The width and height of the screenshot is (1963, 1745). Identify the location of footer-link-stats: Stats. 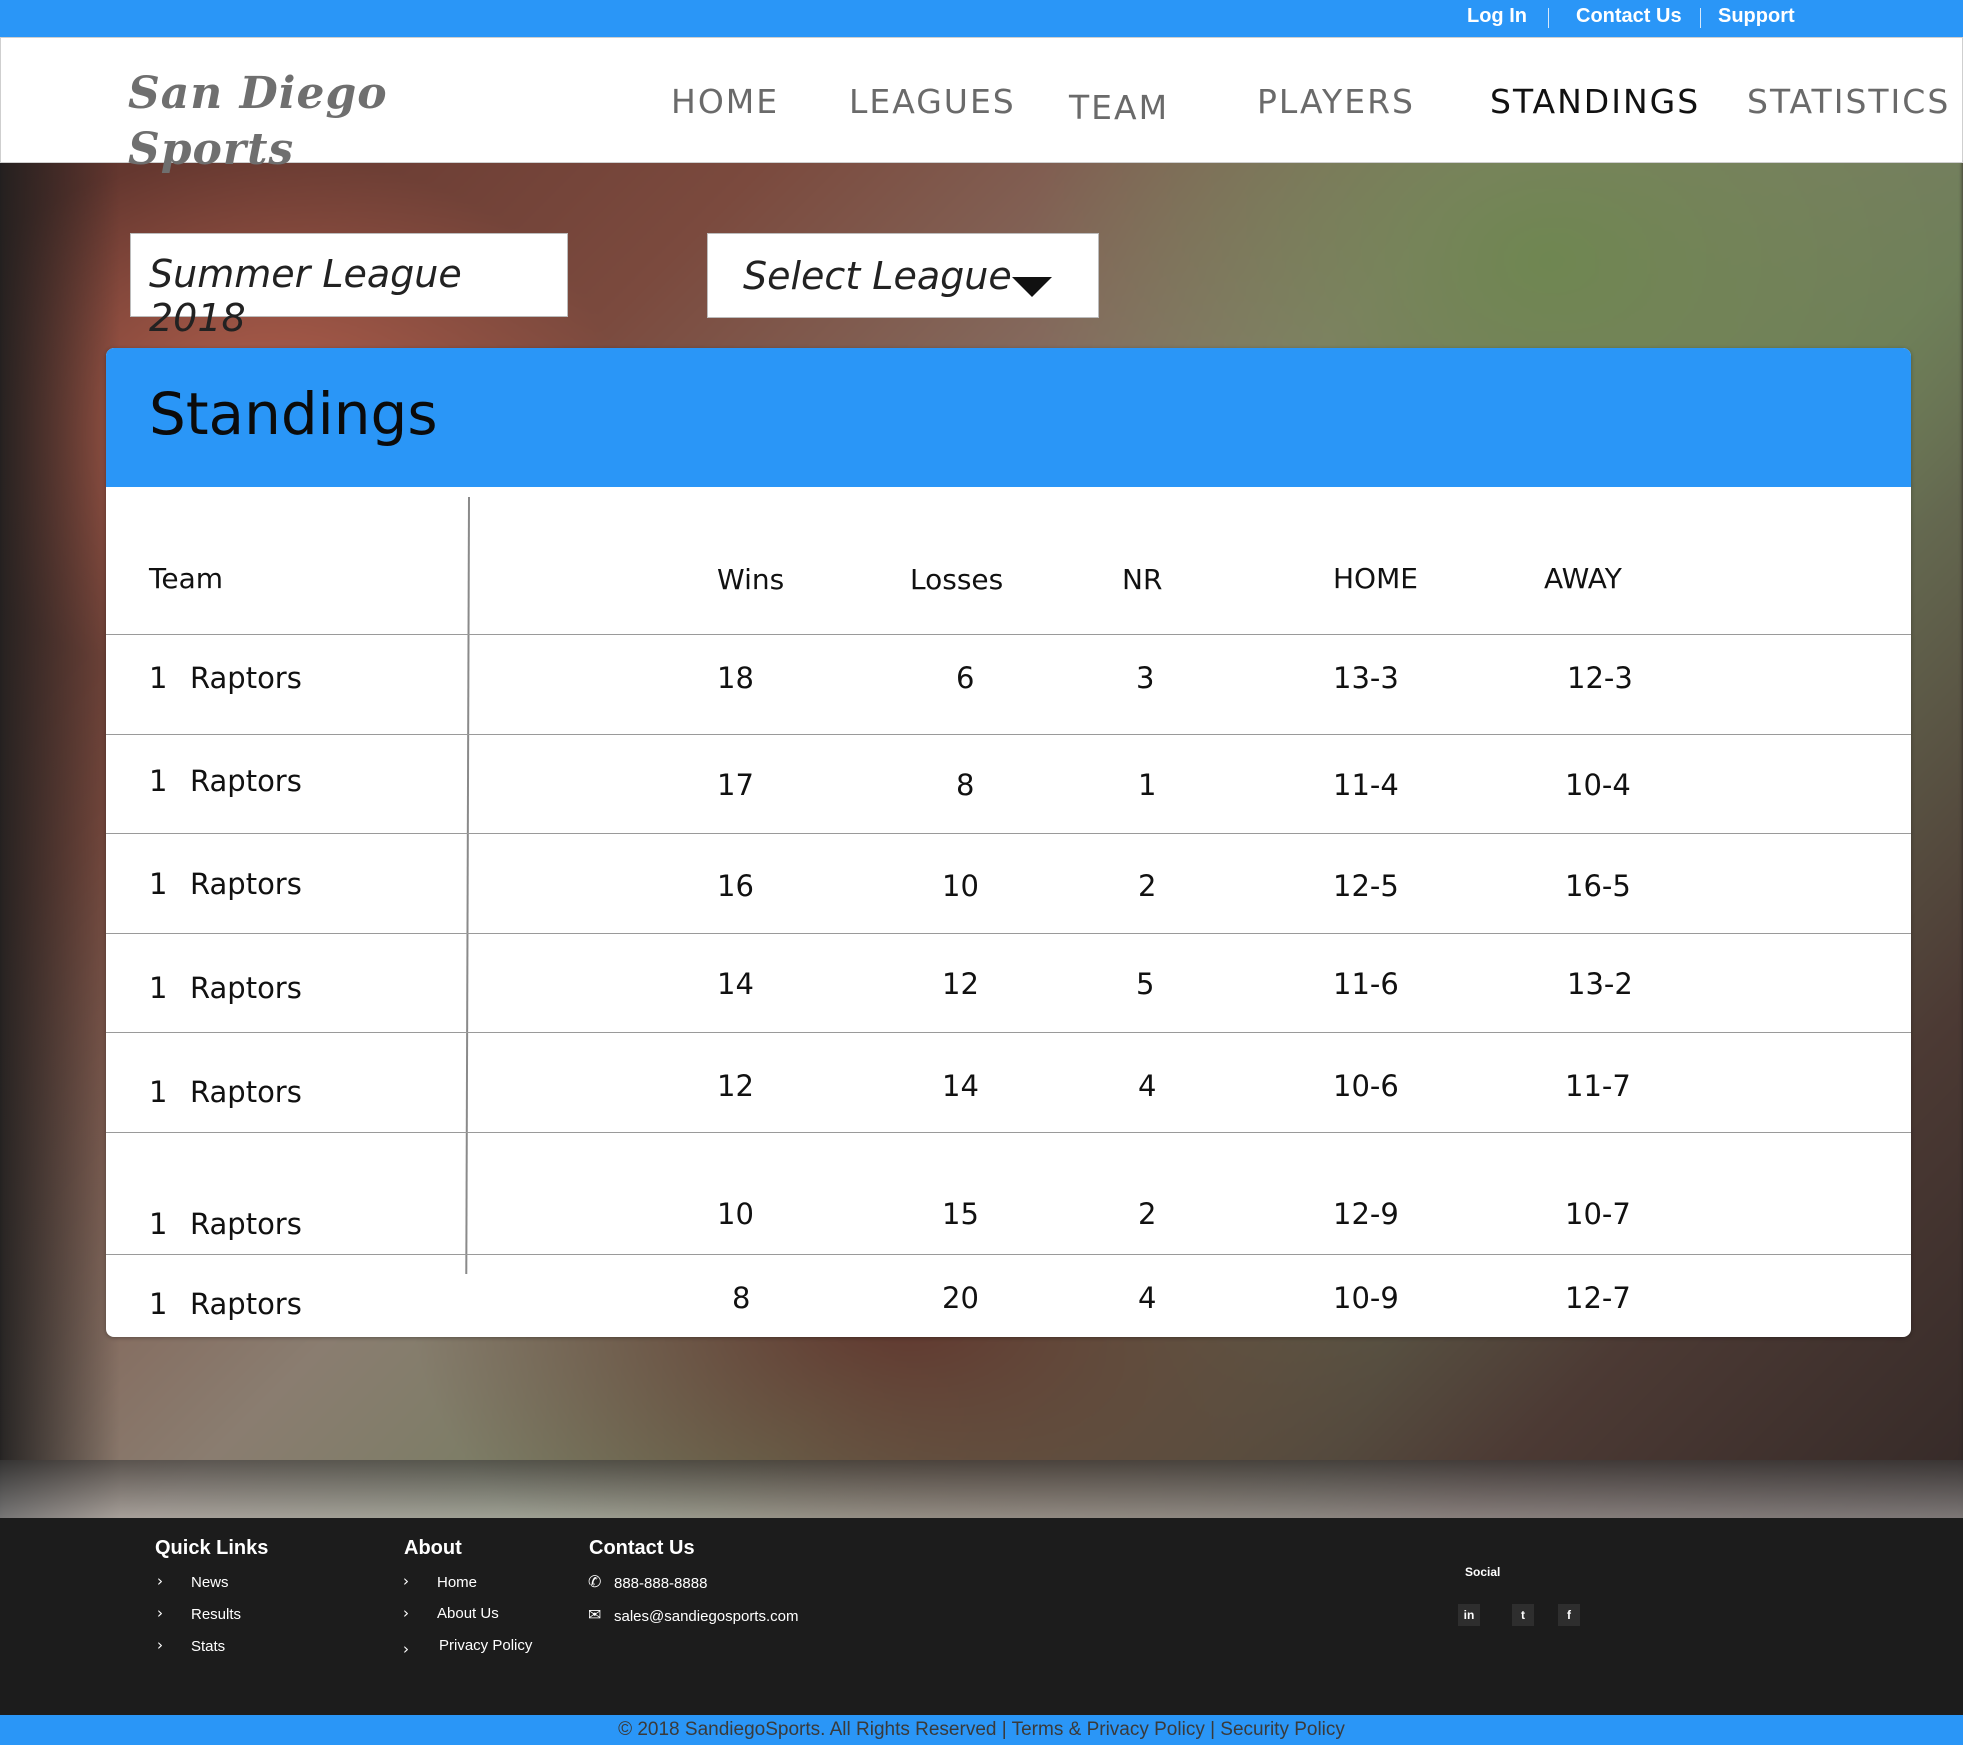
(208, 1646).